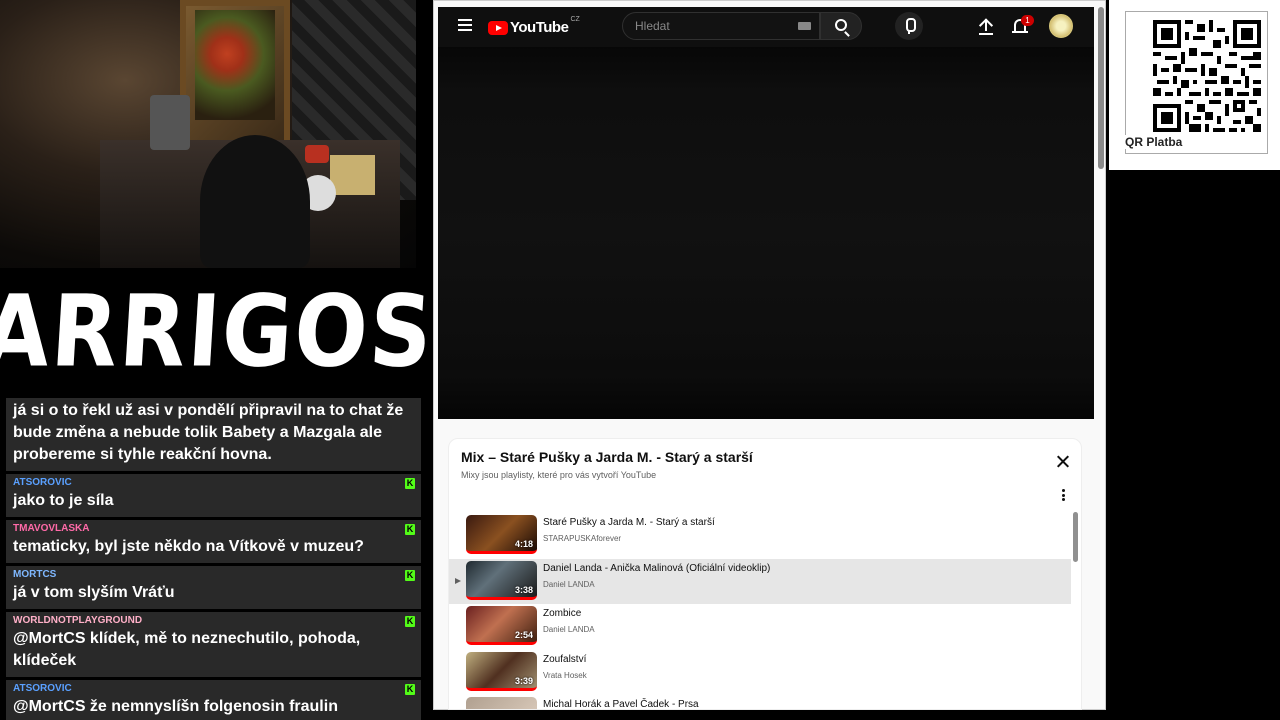  What do you see at coordinates (501, 580) in the screenshot?
I see `video-thumbnail: 3:38` at bounding box center [501, 580].